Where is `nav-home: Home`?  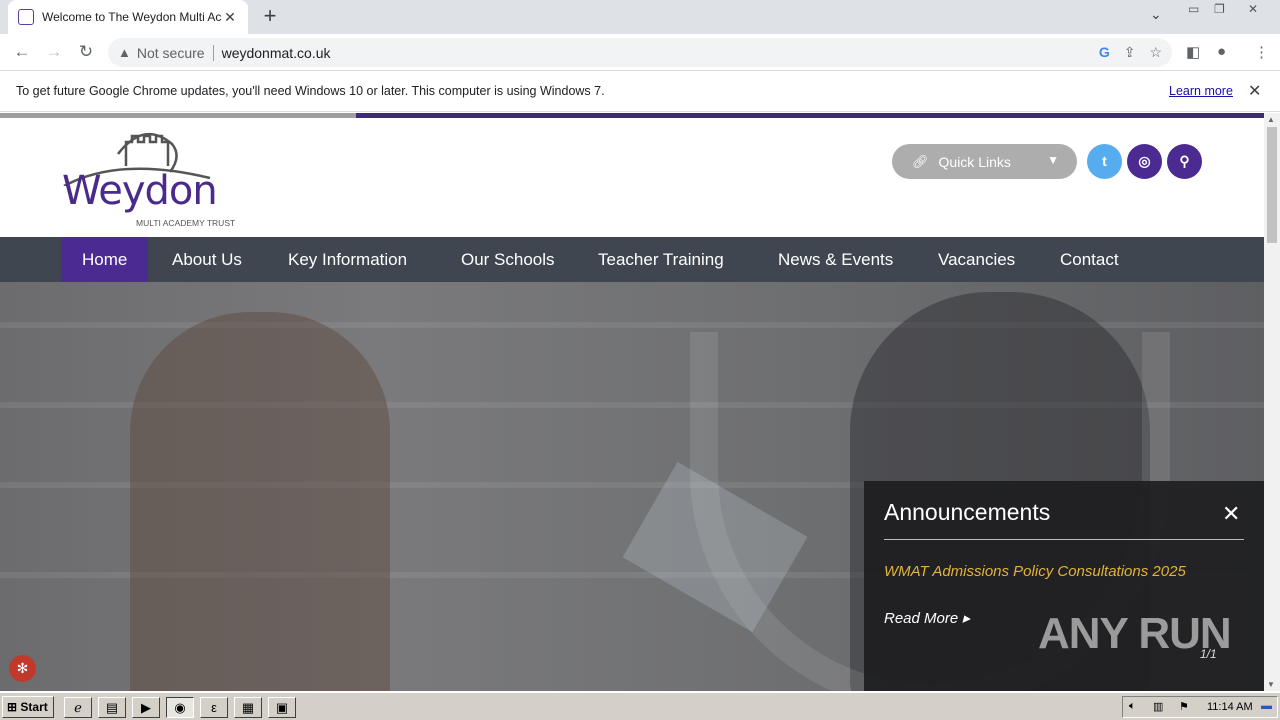 nav-home: Home is located at coordinates (105, 259).